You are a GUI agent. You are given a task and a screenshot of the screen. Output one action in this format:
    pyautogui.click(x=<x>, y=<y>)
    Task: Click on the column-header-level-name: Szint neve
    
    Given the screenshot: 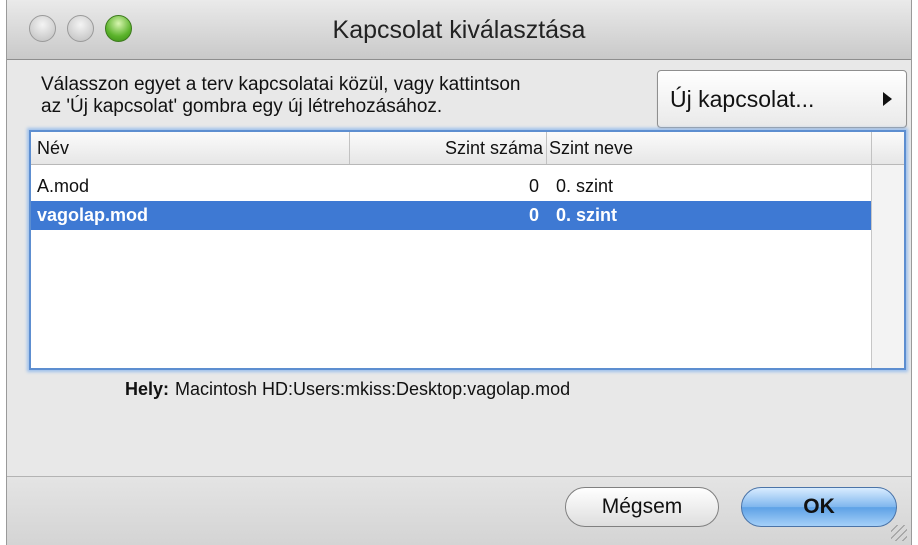 What is the action you would take?
    pyautogui.click(x=708, y=148)
    